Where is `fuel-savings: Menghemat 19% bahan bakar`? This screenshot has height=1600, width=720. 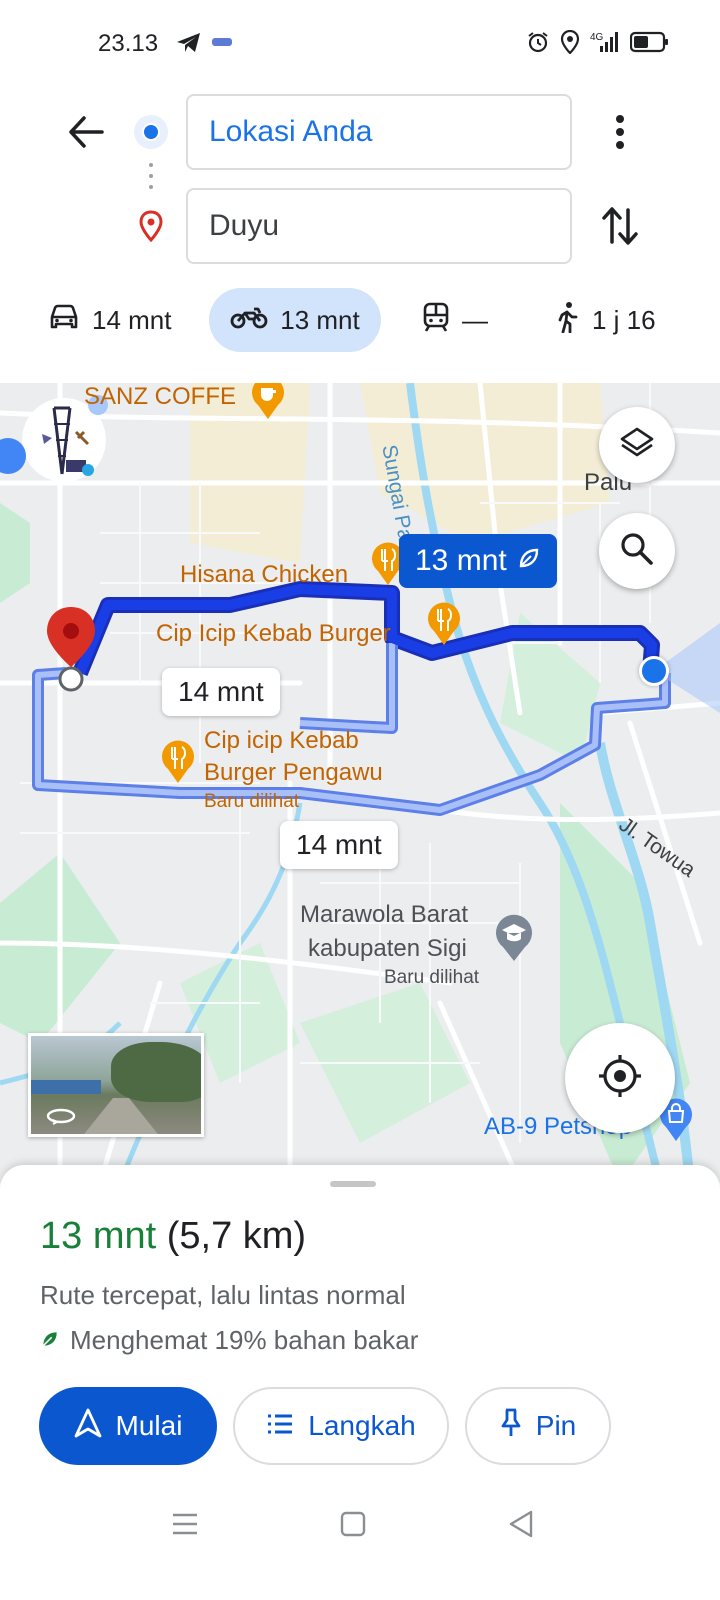
fuel-savings: Menghemat 19% bahan bakar is located at coordinates (229, 1340).